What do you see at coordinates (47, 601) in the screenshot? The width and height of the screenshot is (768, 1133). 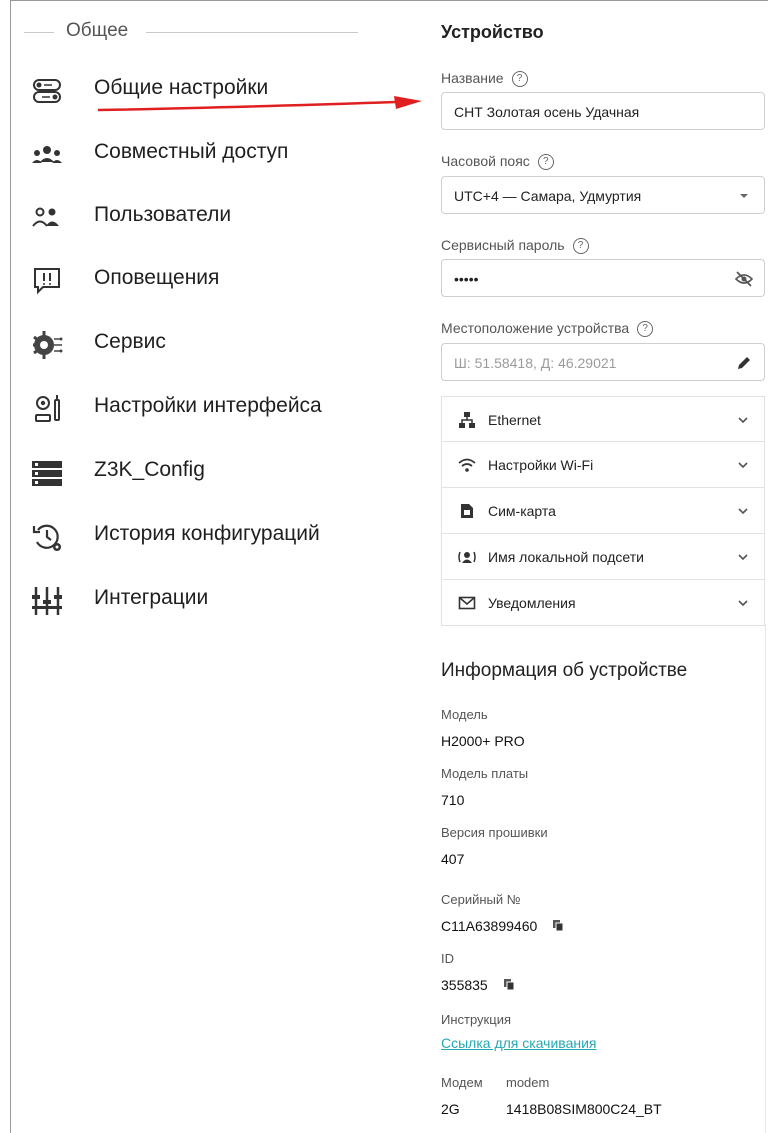 I see `integrations-icon` at bounding box center [47, 601].